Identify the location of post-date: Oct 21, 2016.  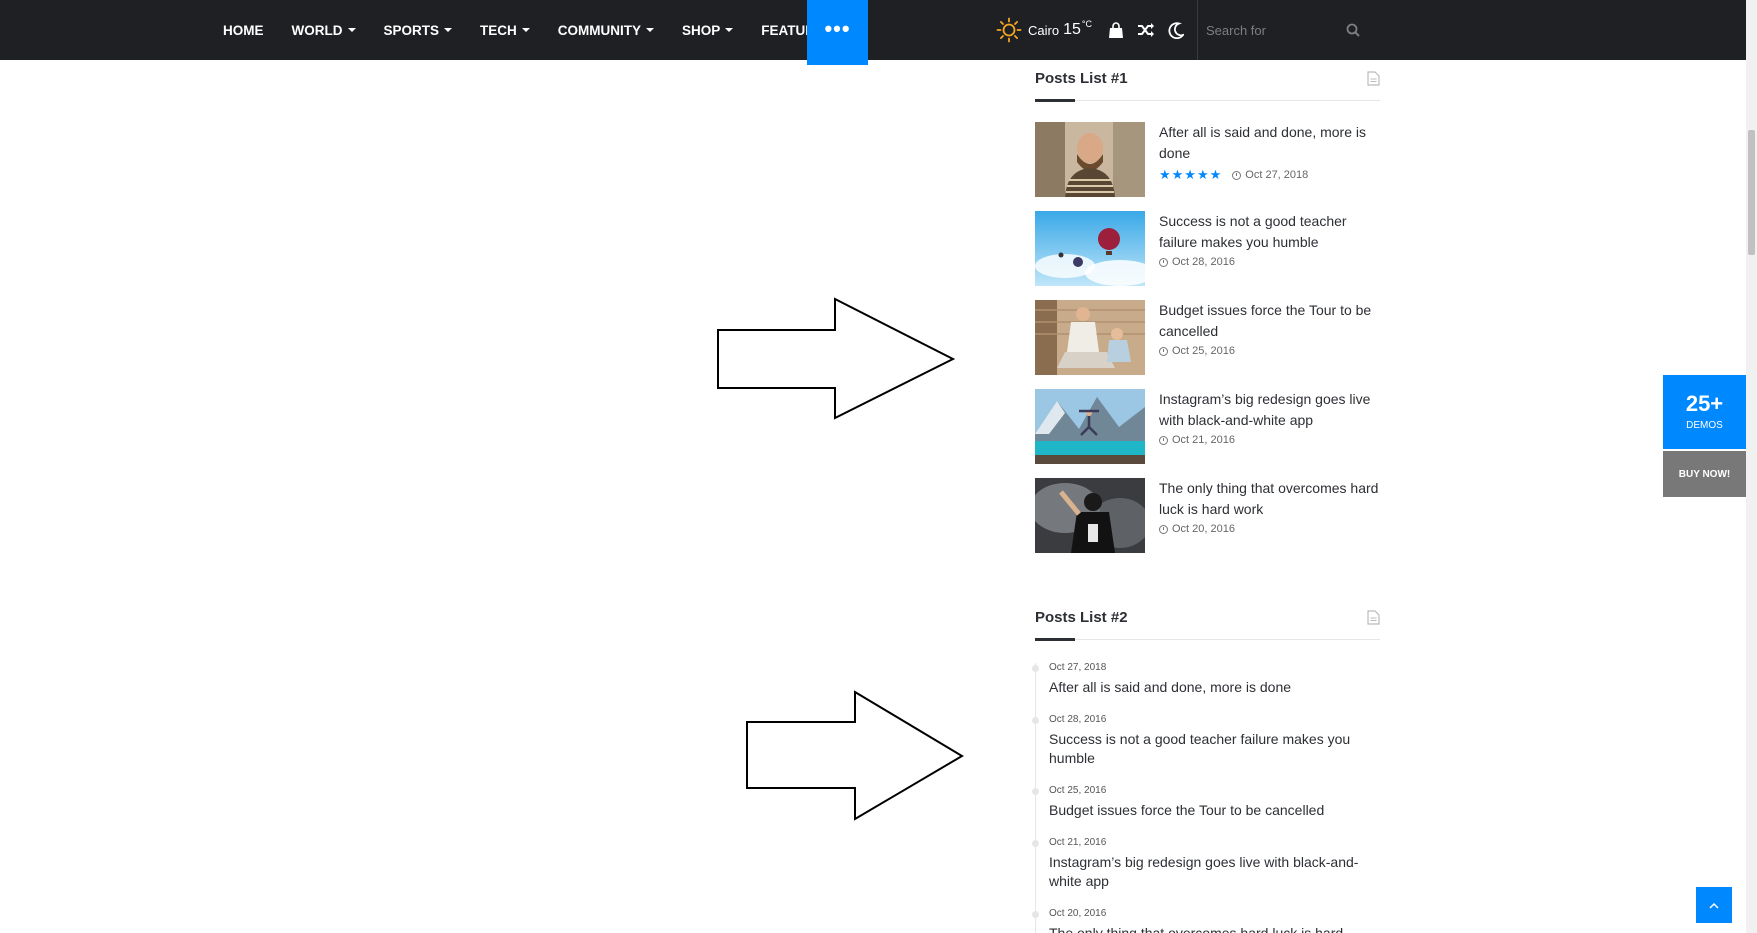
(1078, 842).